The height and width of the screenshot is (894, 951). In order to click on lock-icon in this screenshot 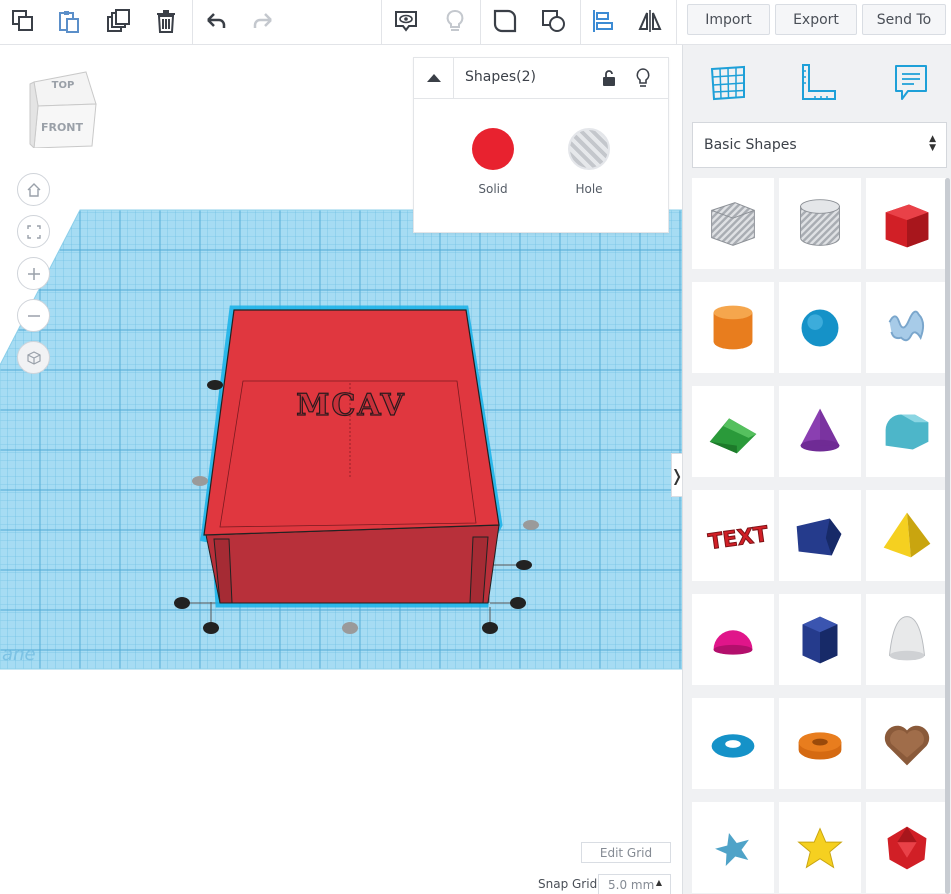, I will do `click(609, 78)`.